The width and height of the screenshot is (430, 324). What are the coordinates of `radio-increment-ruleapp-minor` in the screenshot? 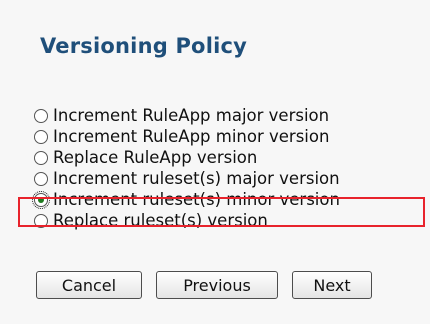 It's located at (41, 137).